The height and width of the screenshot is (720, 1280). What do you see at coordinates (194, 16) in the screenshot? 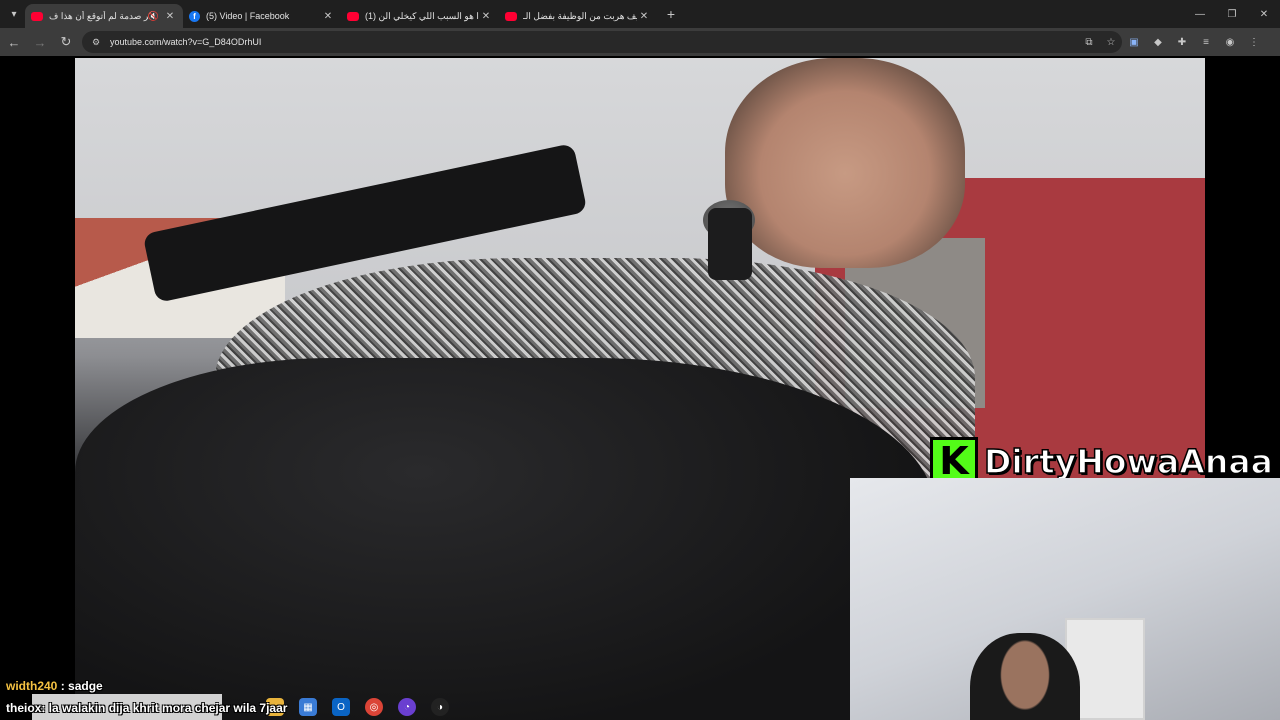
I see `facebook-icon: f` at bounding box center [194, 16].